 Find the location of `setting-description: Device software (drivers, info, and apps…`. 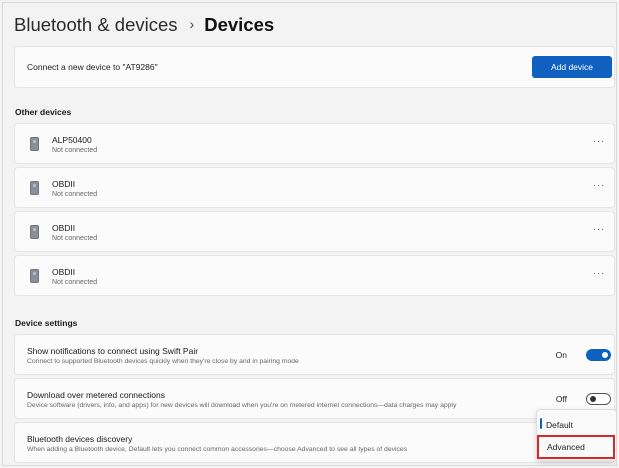

setting-description: Device software (drivers, info, and apps… is located at coordinates (242, 405).